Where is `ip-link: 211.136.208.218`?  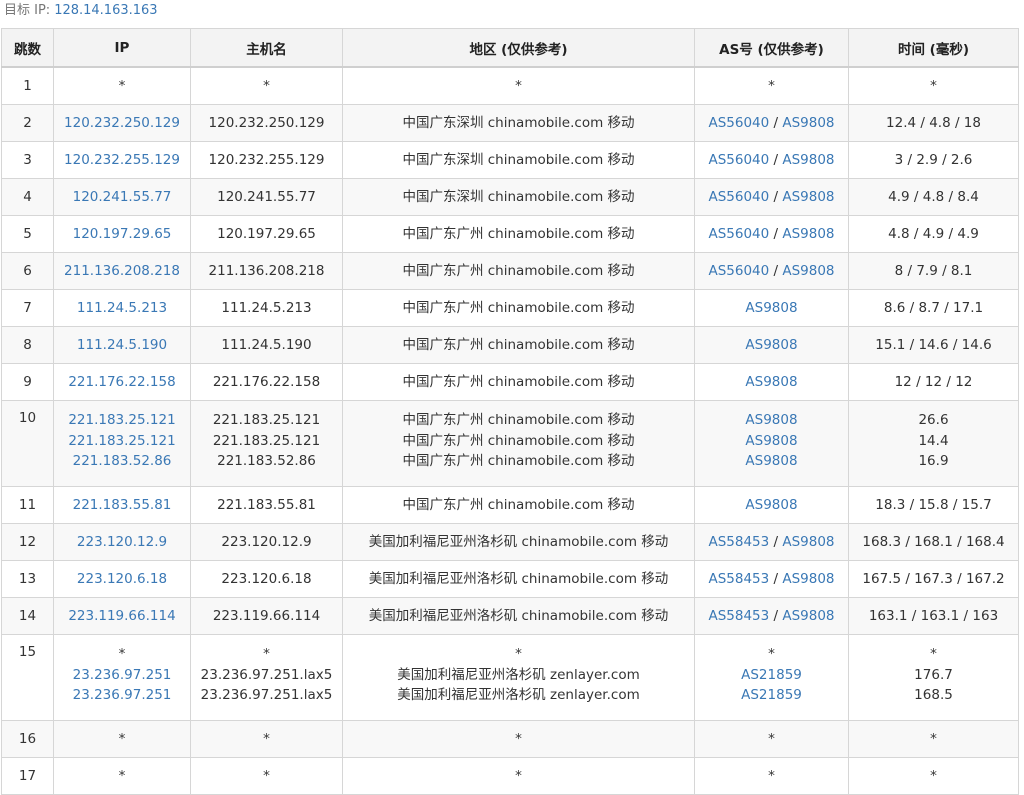
ip-link: 211.136.208.218 is located at coordinates (122, 271).